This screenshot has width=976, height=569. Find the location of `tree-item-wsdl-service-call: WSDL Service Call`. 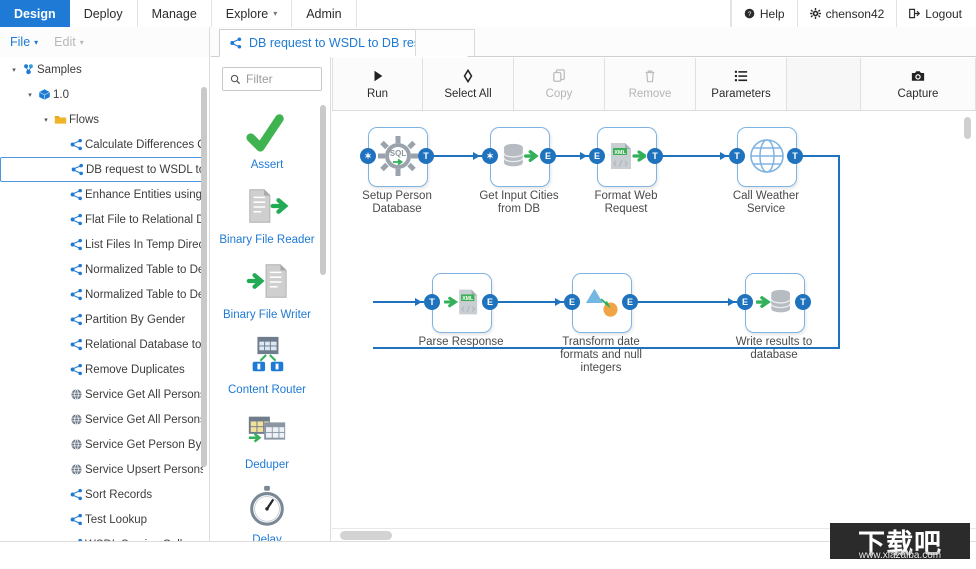

tree-item-wsdl-service-call: WSDL Service Call is located at coordinates (101, 536).